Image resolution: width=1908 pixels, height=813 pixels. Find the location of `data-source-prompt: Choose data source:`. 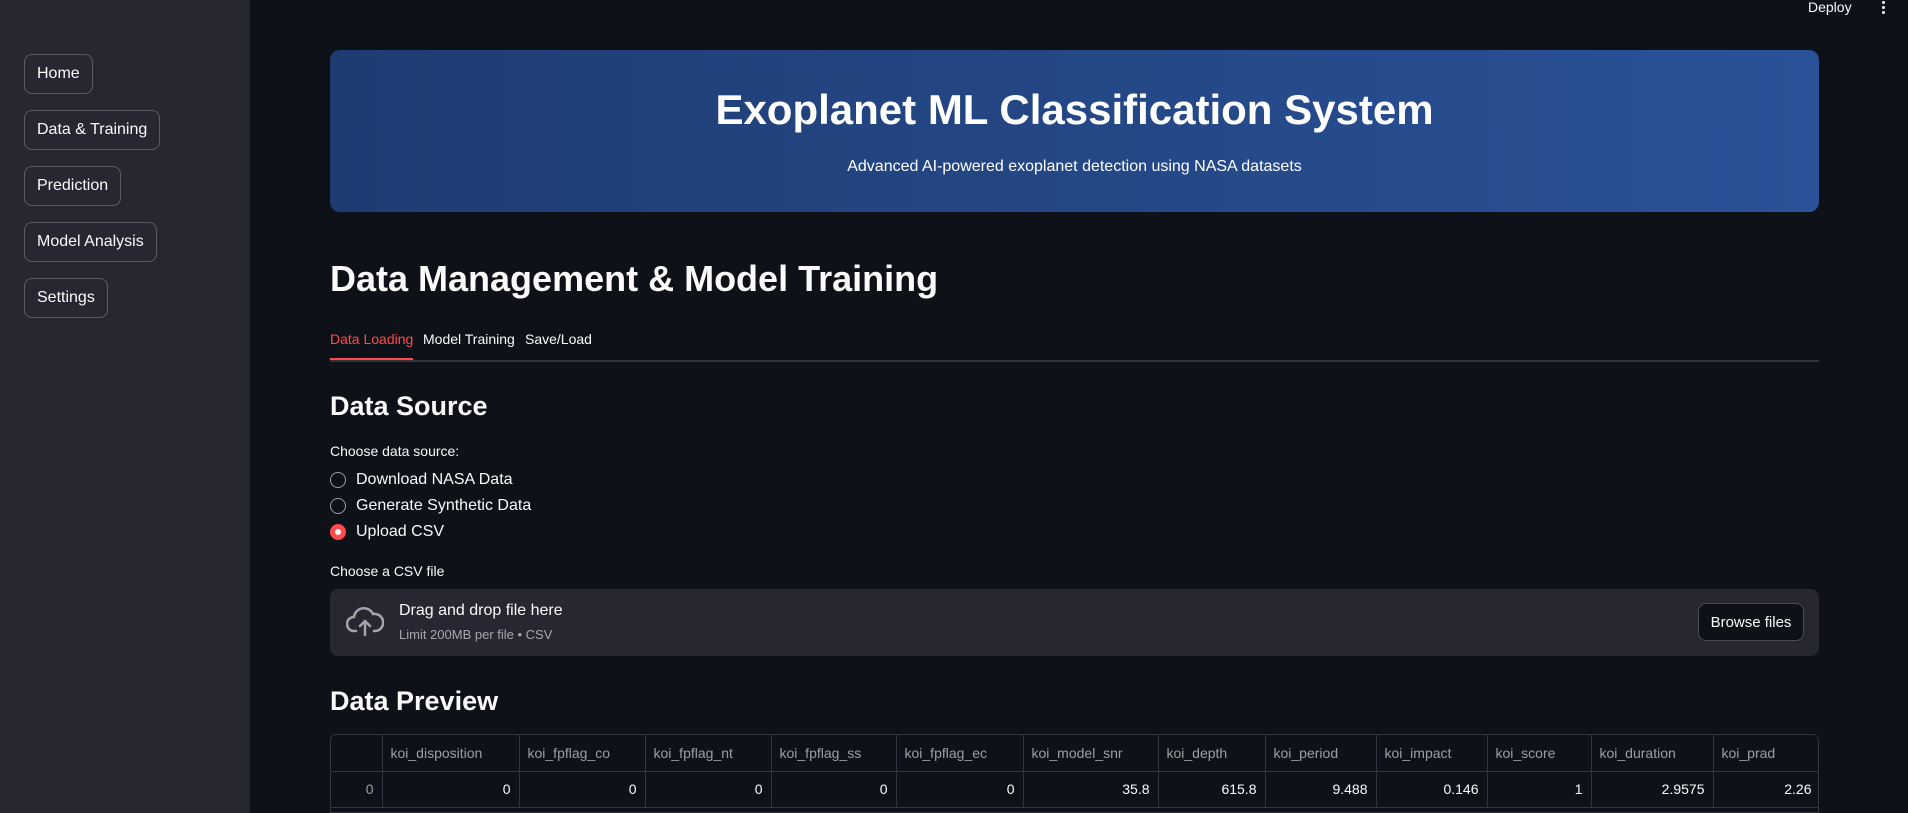

data-source-prompt: Choose data source: is located at coordinates (395, 451).